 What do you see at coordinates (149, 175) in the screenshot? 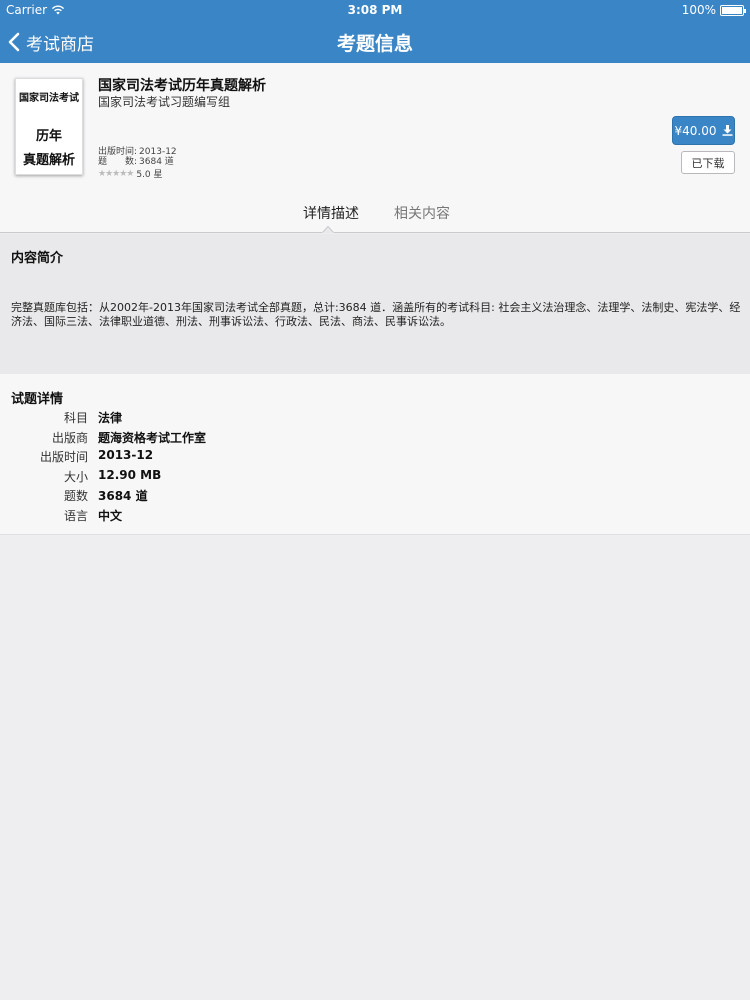
I see `rating-value: 5.0 星` at bounding box center [149, 175].